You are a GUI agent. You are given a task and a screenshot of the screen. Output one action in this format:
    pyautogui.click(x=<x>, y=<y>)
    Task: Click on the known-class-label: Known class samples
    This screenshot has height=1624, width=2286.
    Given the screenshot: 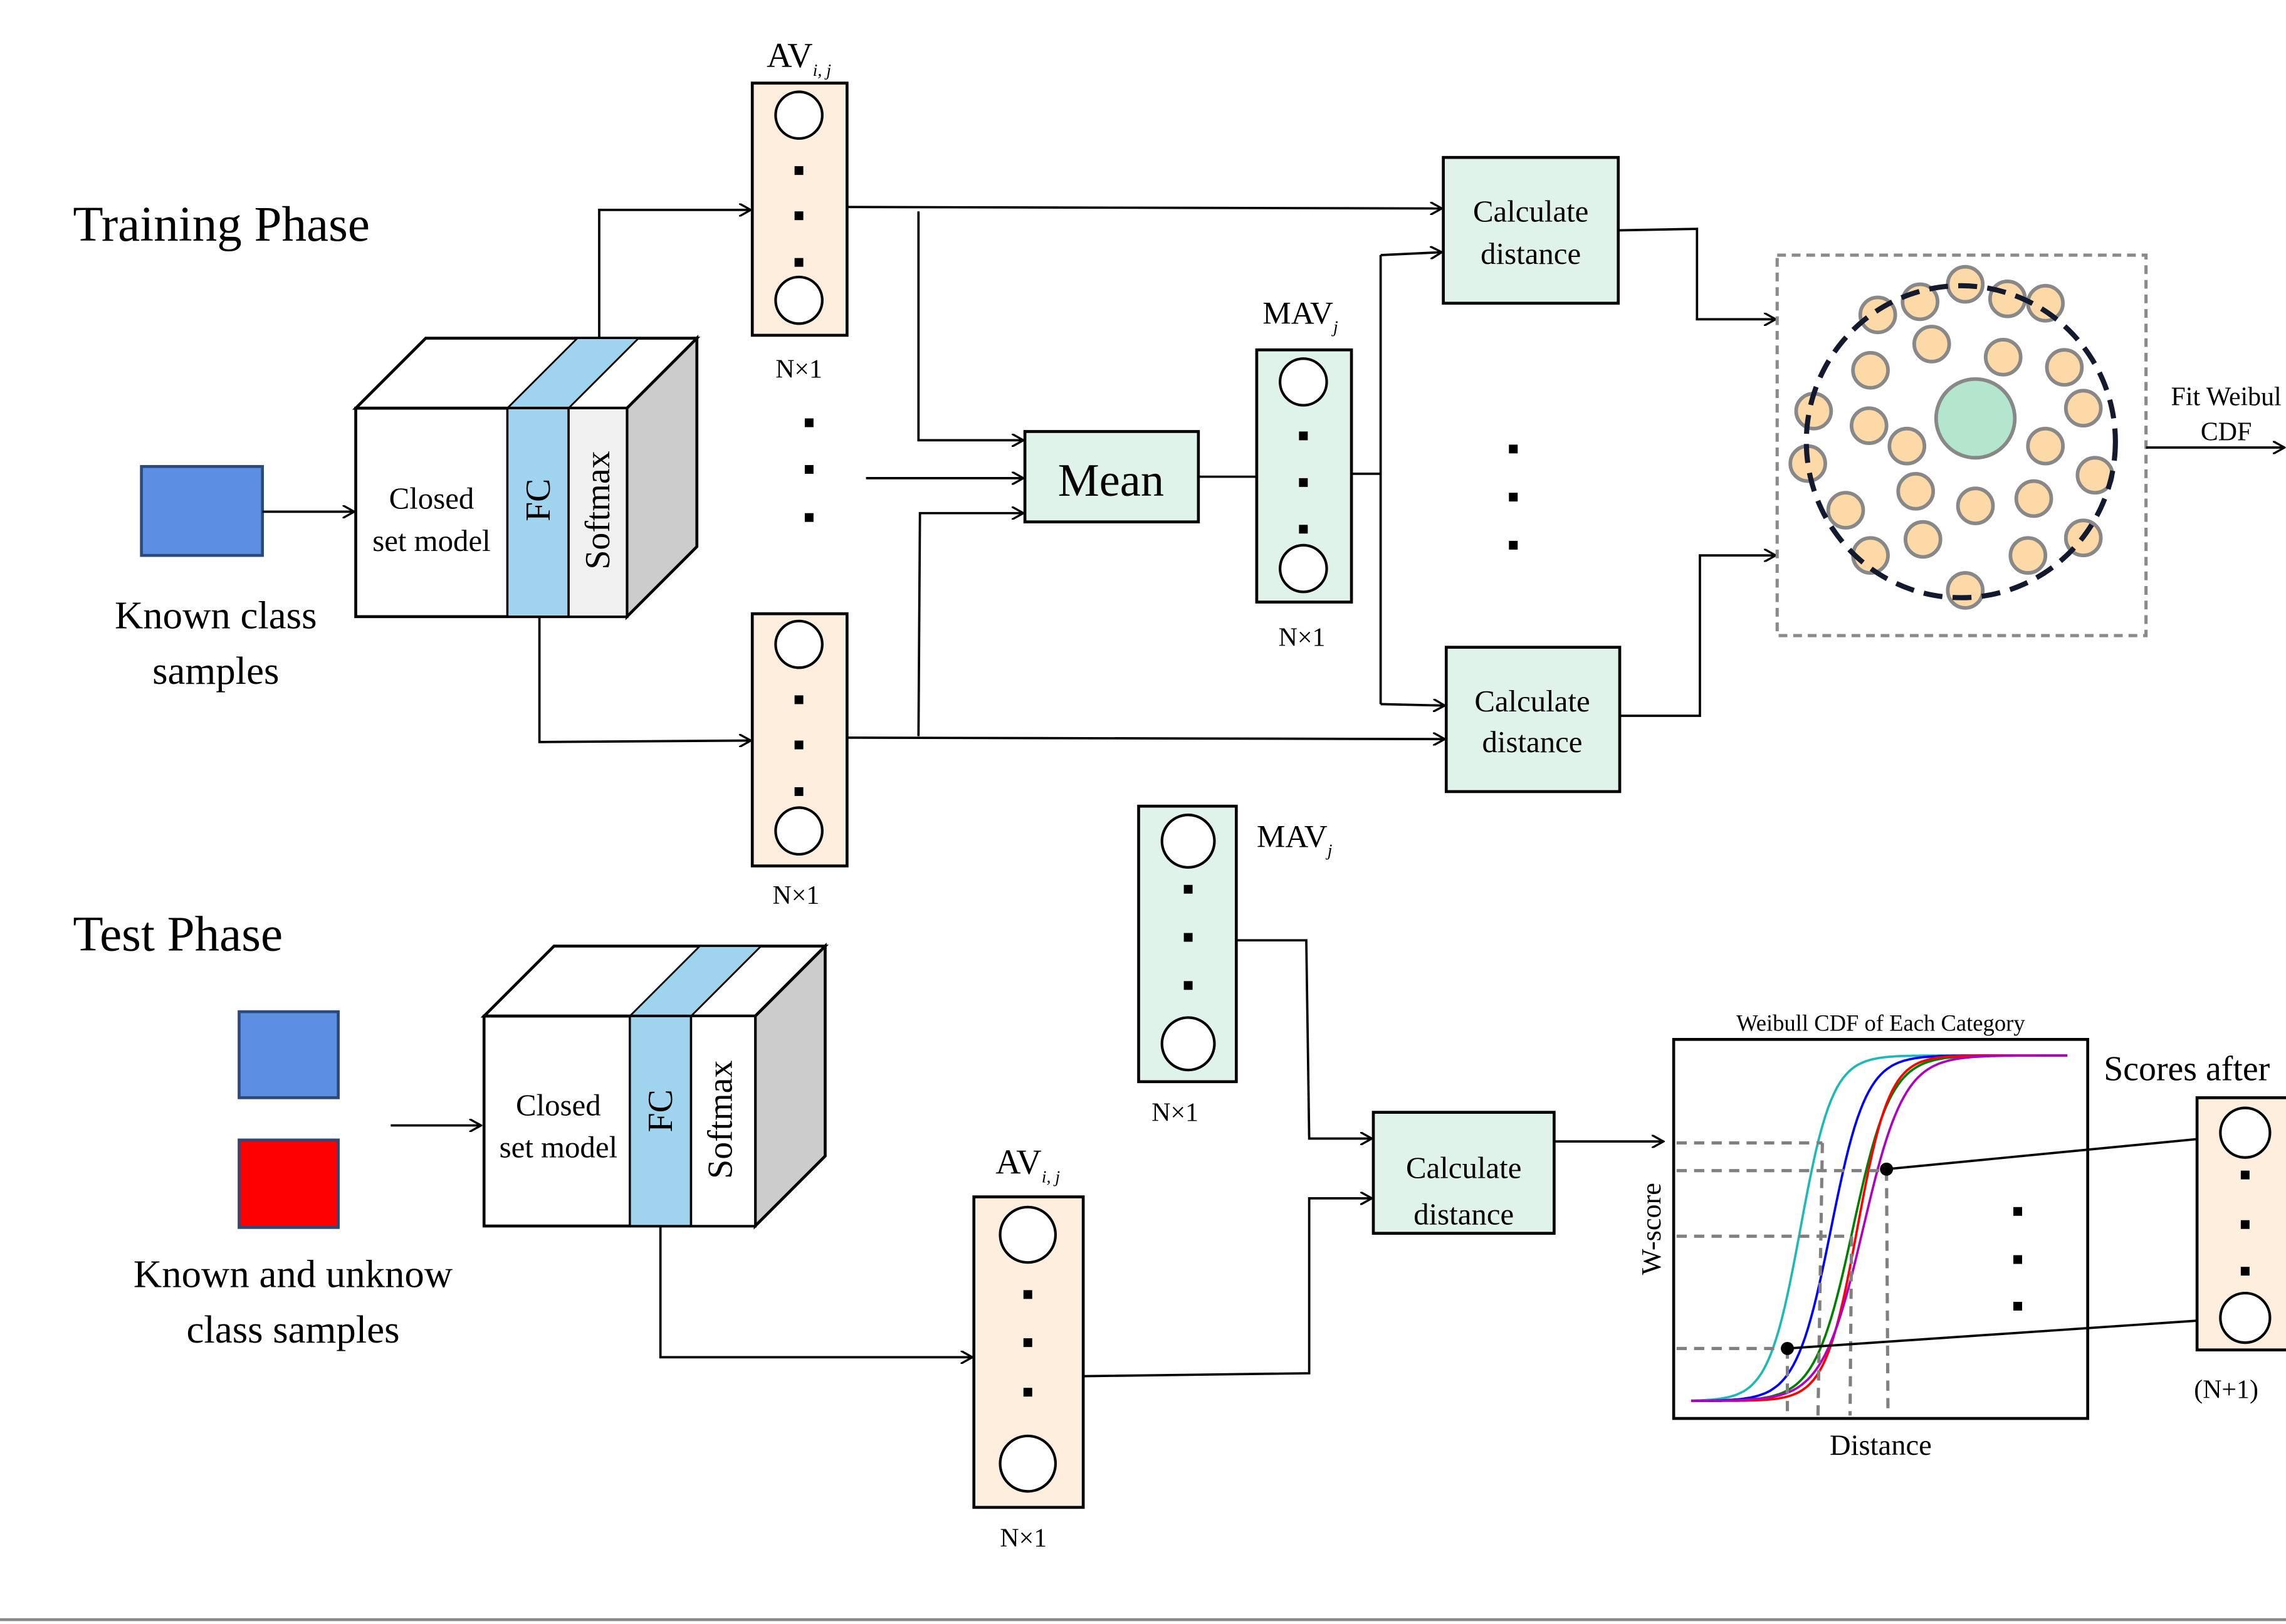 What is the action you would take?
    pyautogui.click(x=216, y=643)
    